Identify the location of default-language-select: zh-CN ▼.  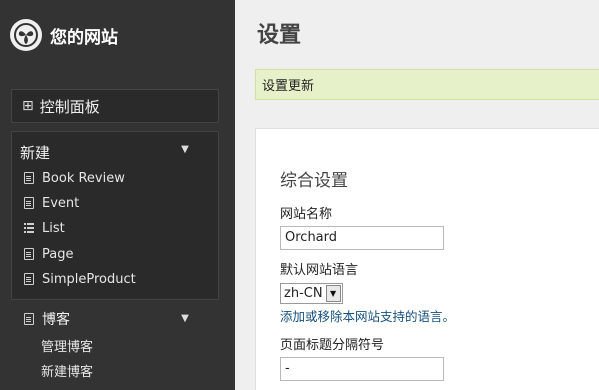
(311, 293).